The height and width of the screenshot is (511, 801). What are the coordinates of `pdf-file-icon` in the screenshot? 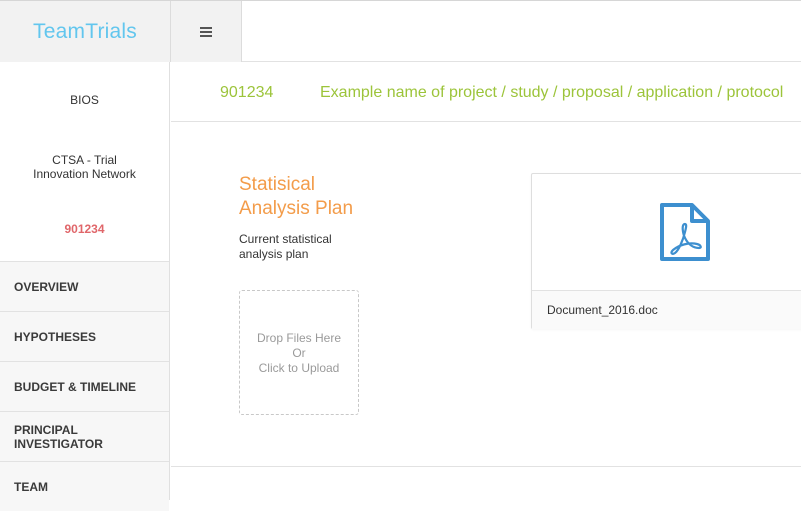 It's located at (685, 232).